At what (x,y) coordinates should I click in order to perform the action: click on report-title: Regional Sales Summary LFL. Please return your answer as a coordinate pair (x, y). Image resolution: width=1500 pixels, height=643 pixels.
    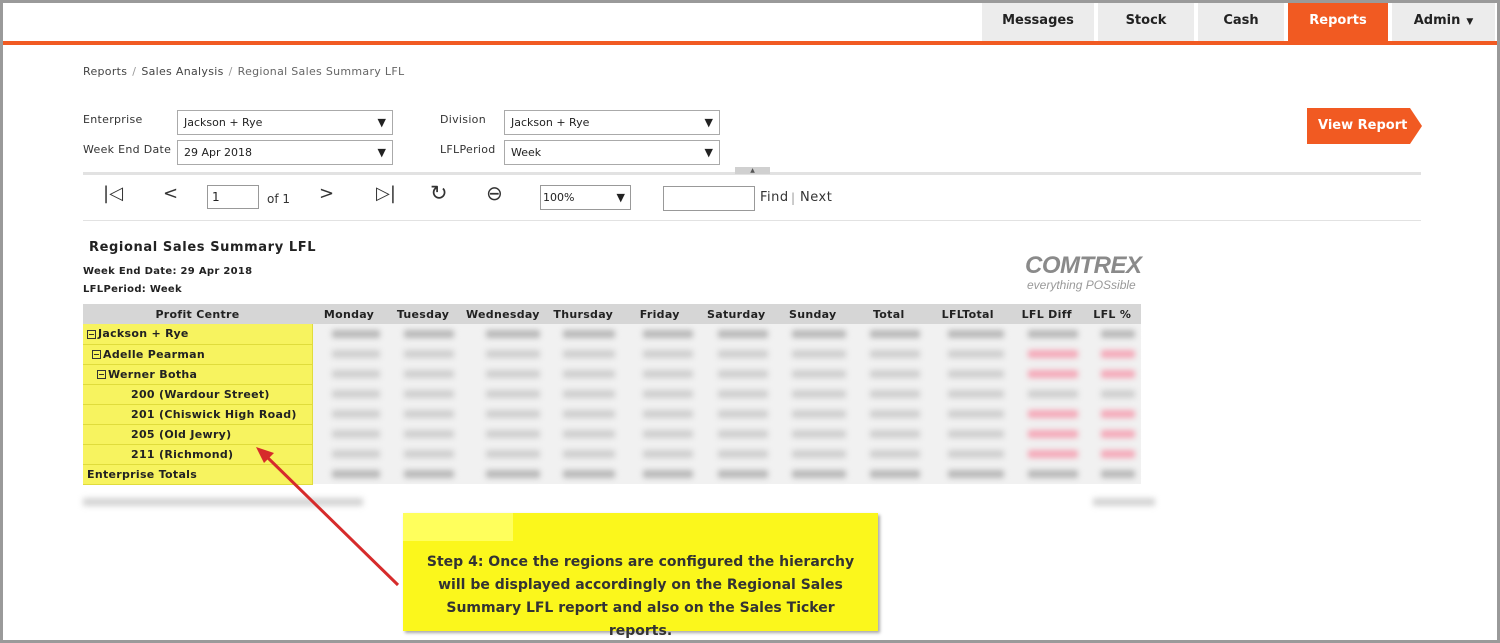
    Looking at the image, I should click on (203, 247).